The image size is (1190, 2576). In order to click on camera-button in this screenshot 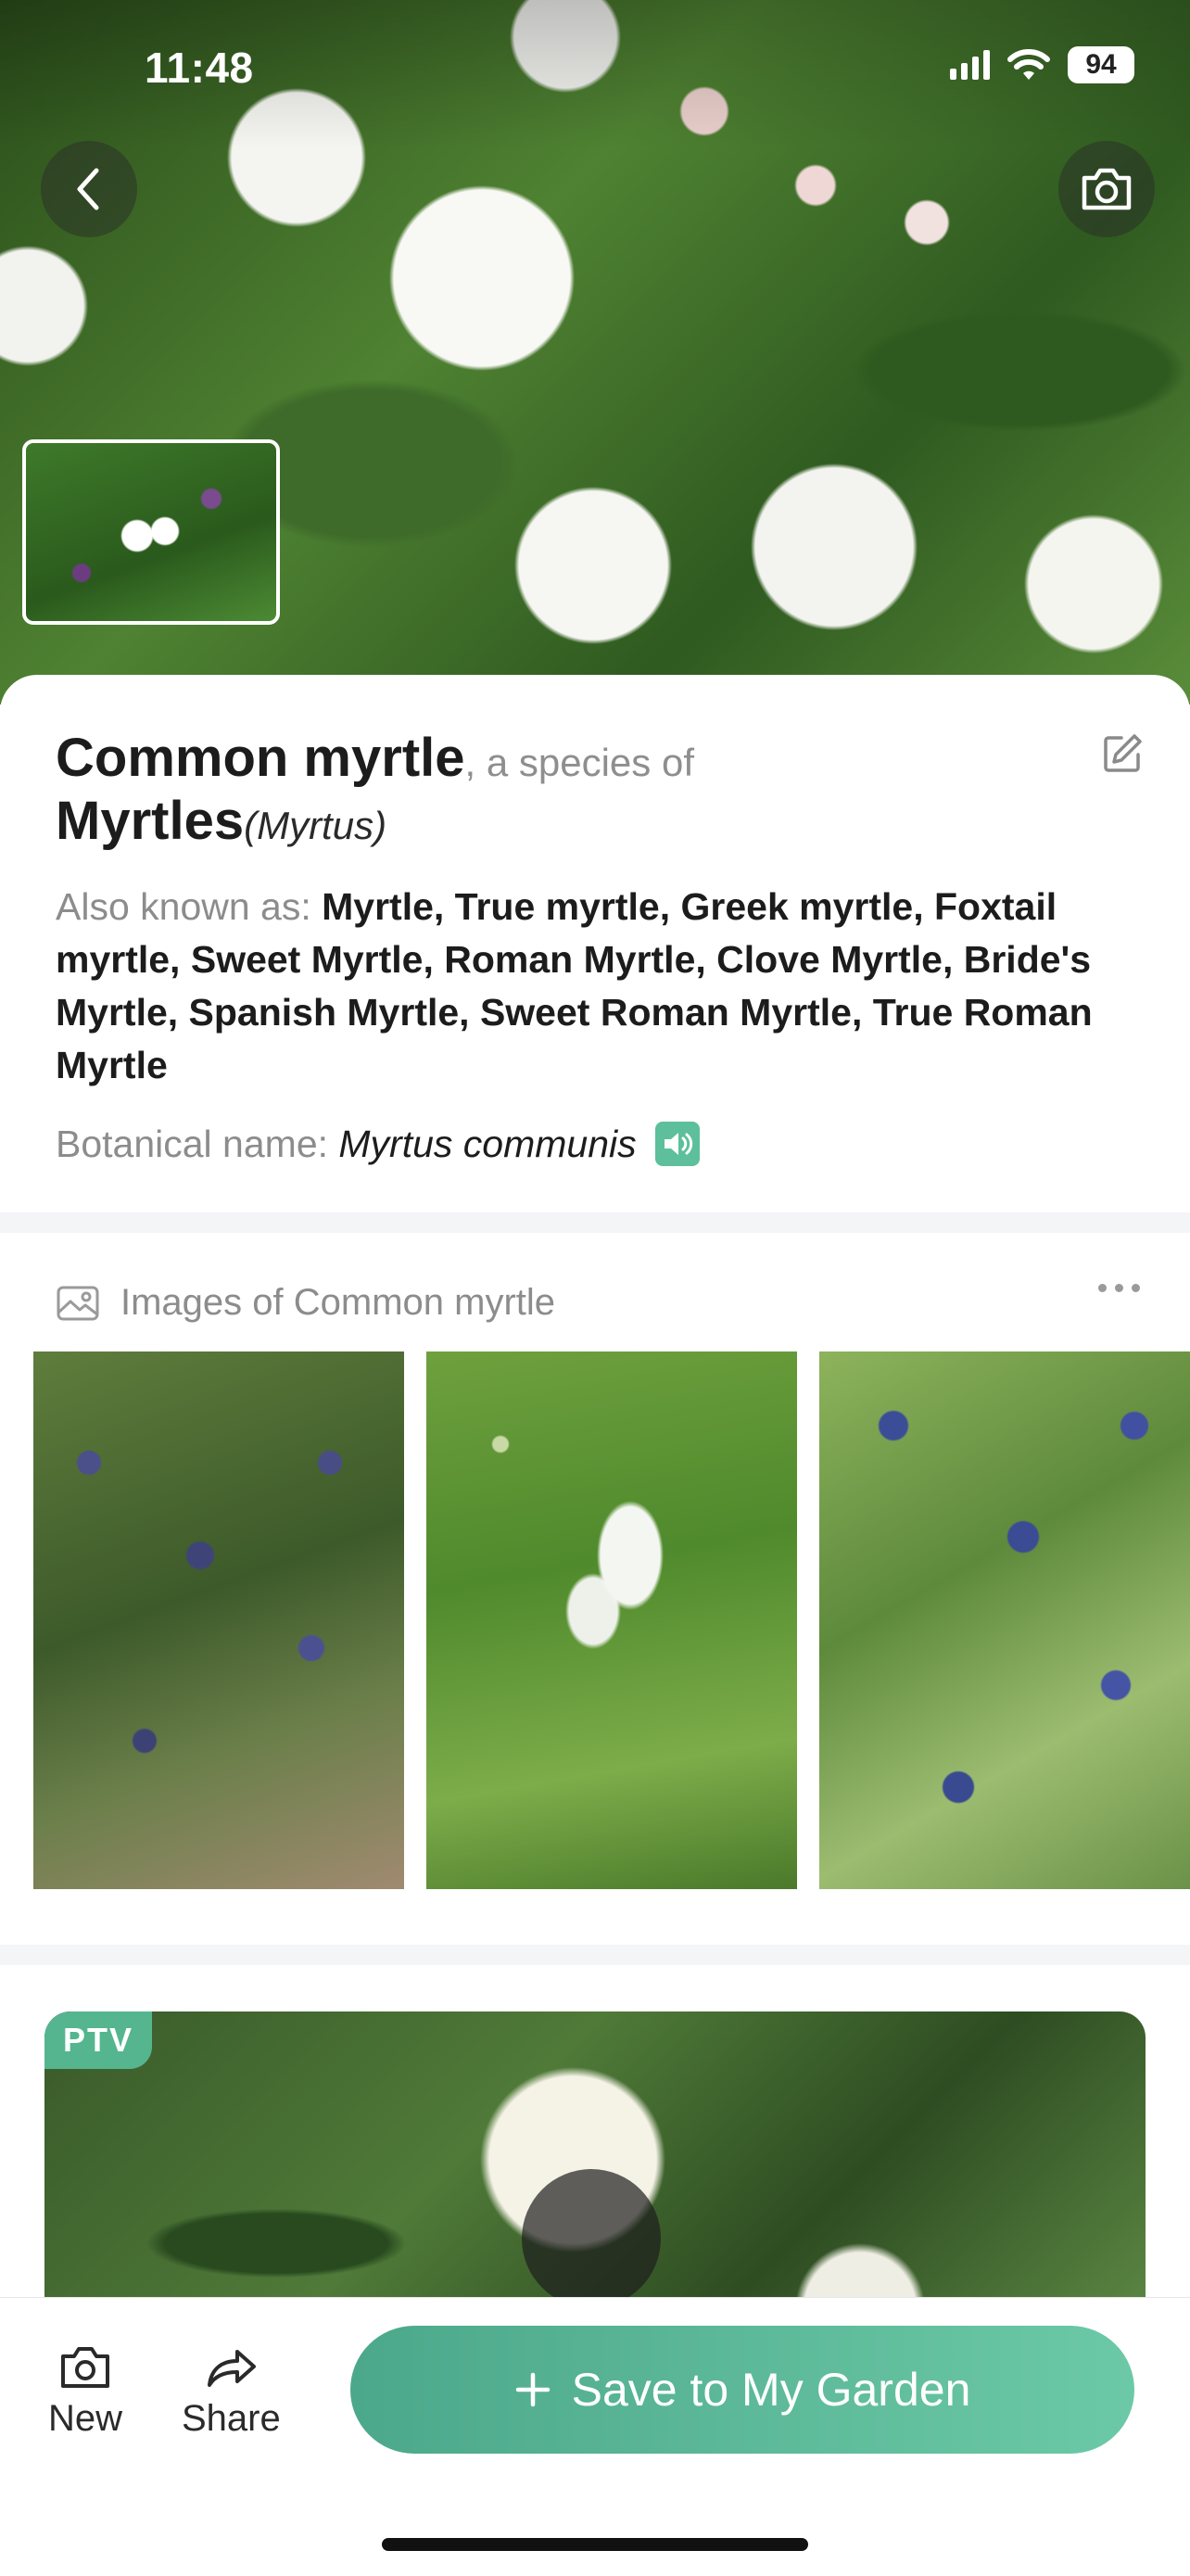, I will do `click(1106, 189)`.